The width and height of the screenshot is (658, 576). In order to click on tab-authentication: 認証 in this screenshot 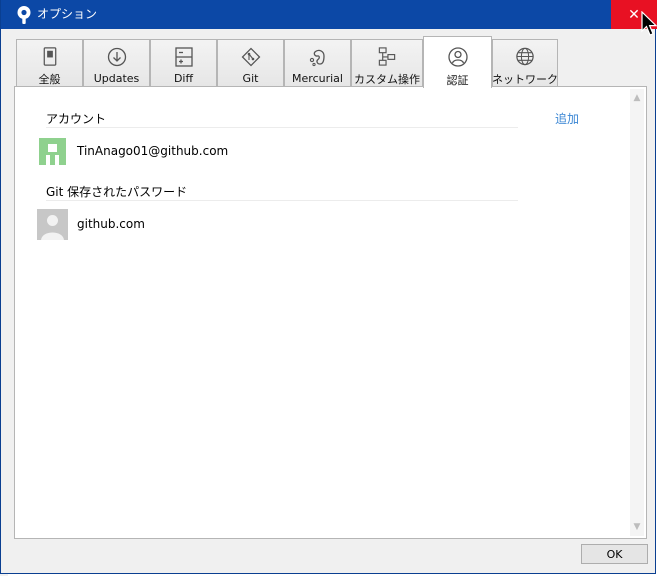, I will do `click(457, 62)`.